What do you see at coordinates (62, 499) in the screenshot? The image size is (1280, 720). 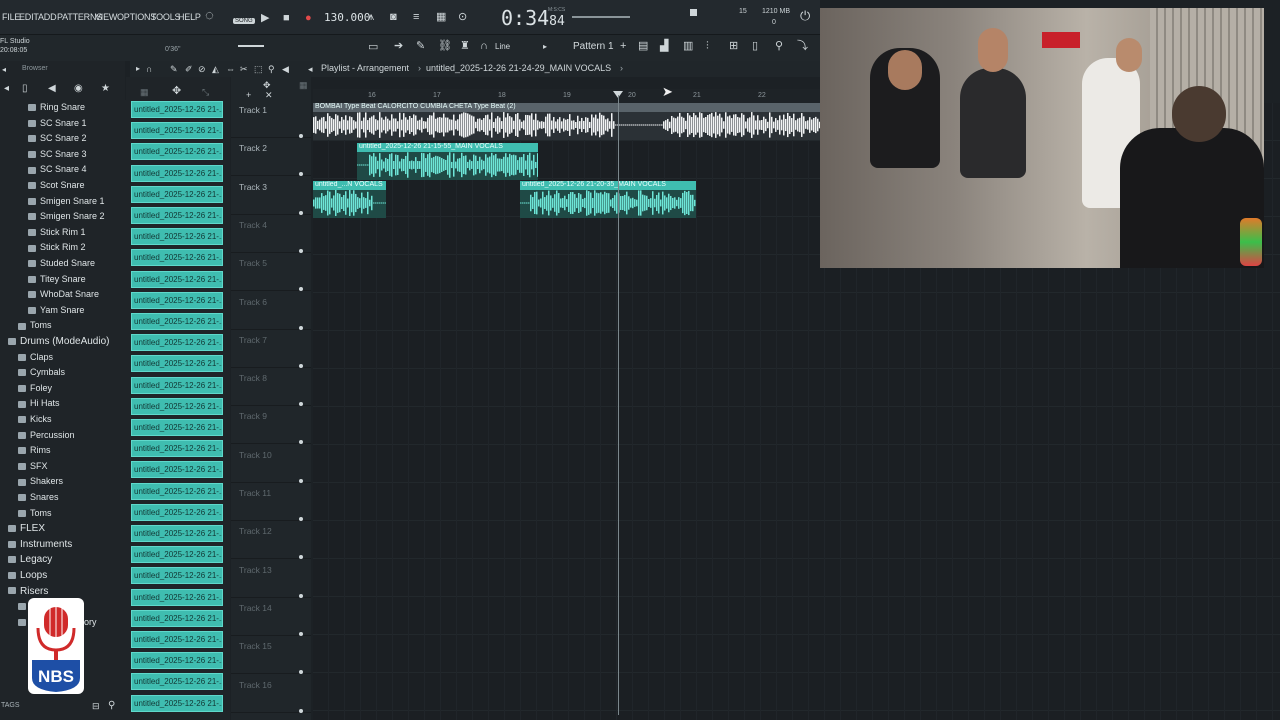 I see `browser-item: Snares` at bounding box center [62, 499].